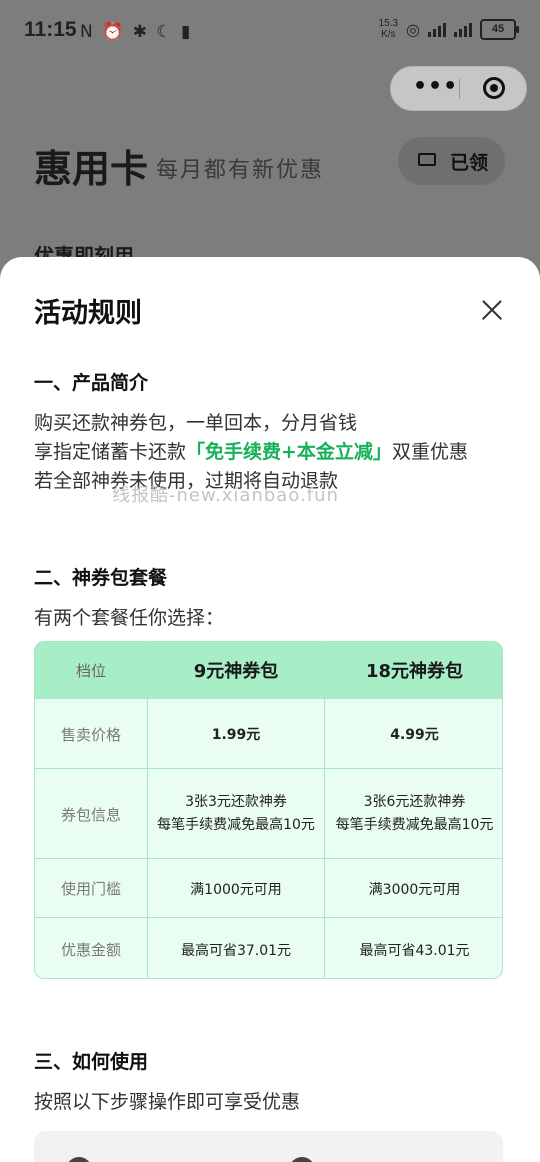  I want to click on table-header-row: 档位 9元神券包 18元神券包, so click(268, 670).